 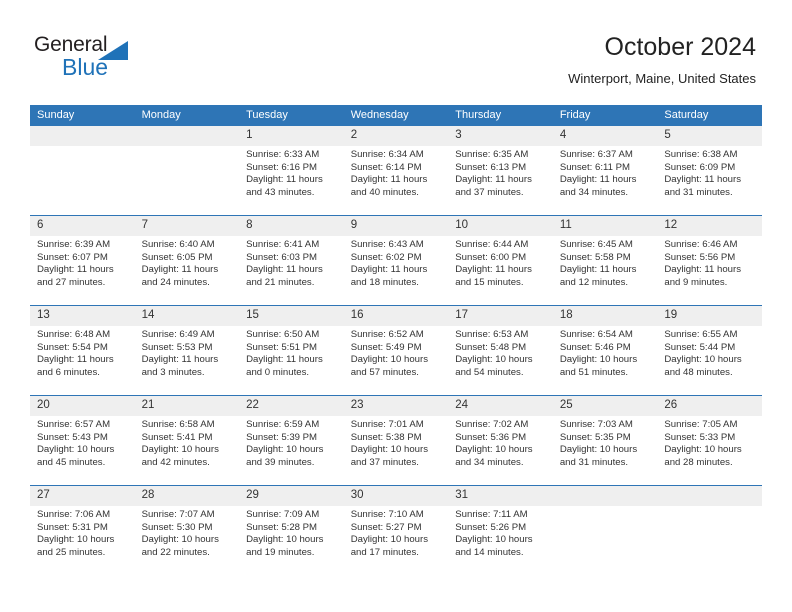 What do you see at coordinates (701, 244) in the screenshot?
I see `sunrise-time: Sunrise: 6:46 AM` at bounding box center [701, 244].